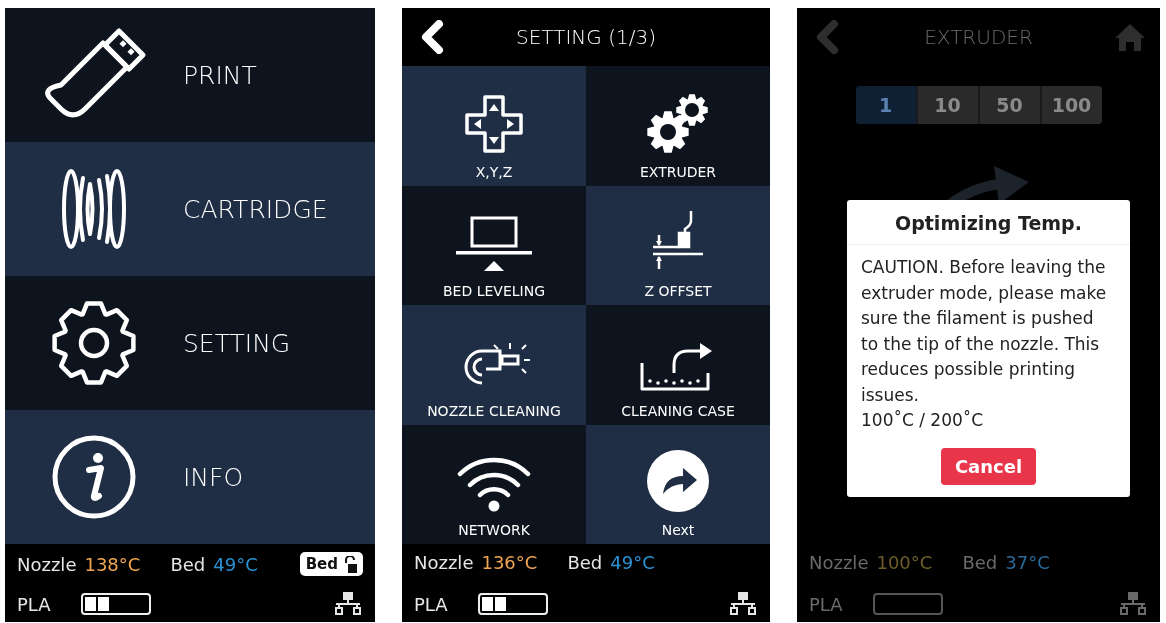 The image size is (1166, 623). I want to click on settings-tile: EXTRUDER, so click(678, 126).